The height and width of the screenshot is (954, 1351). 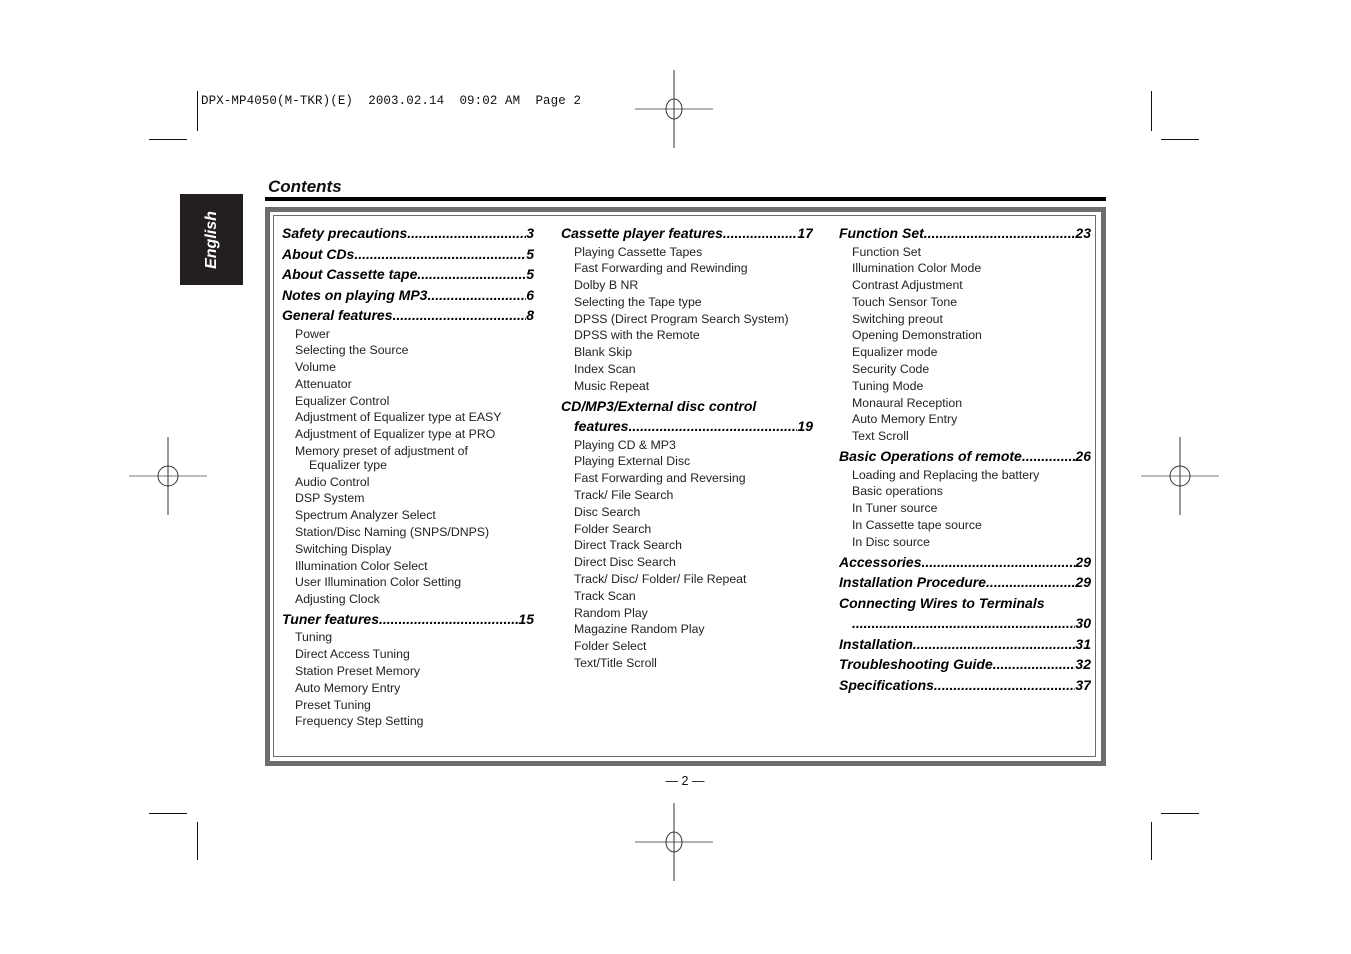 What do you see at coordinates (687, 629) in the screenshot?
I see `toc-subitem-link: Magazine Random Play` at bounding box center [687, 629].